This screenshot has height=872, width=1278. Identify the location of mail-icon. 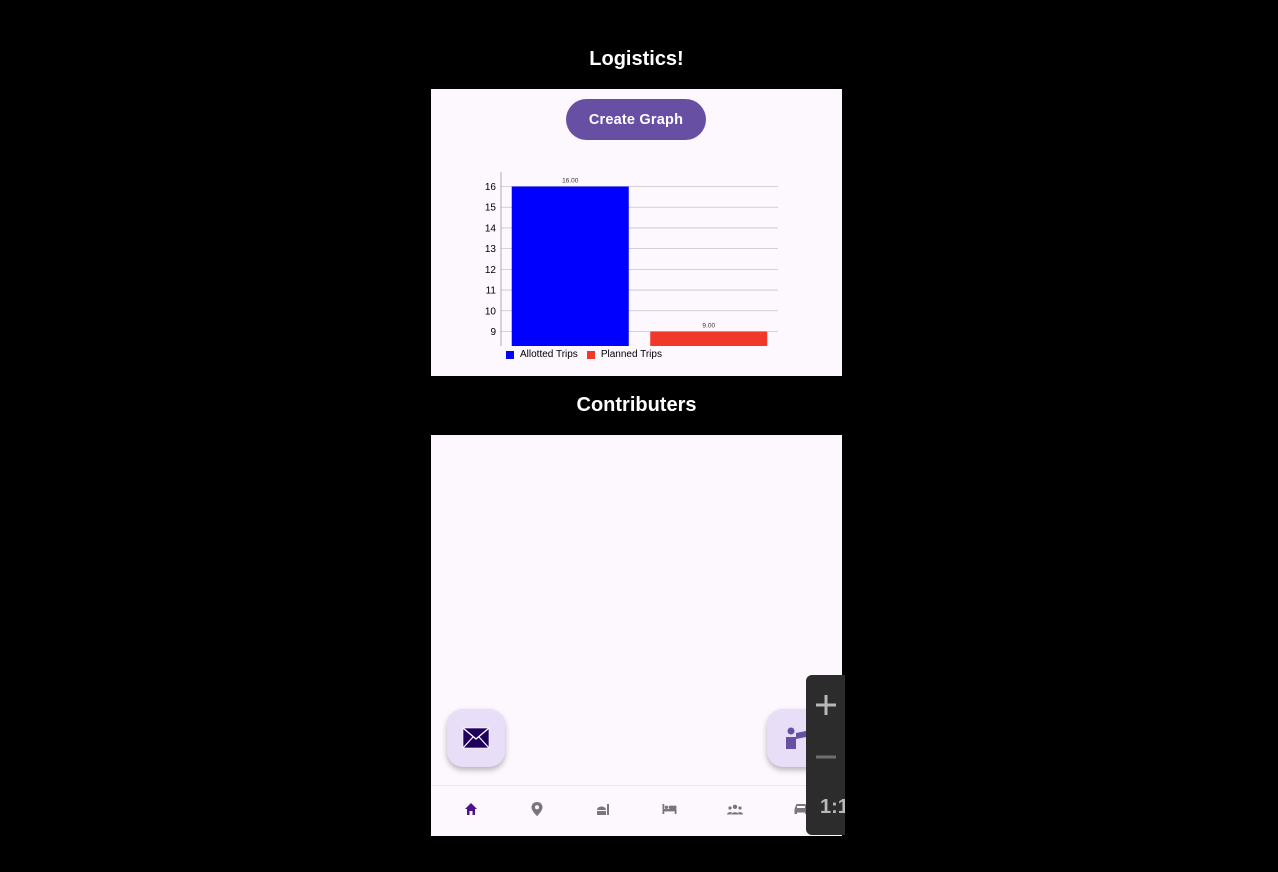
(476, 738).